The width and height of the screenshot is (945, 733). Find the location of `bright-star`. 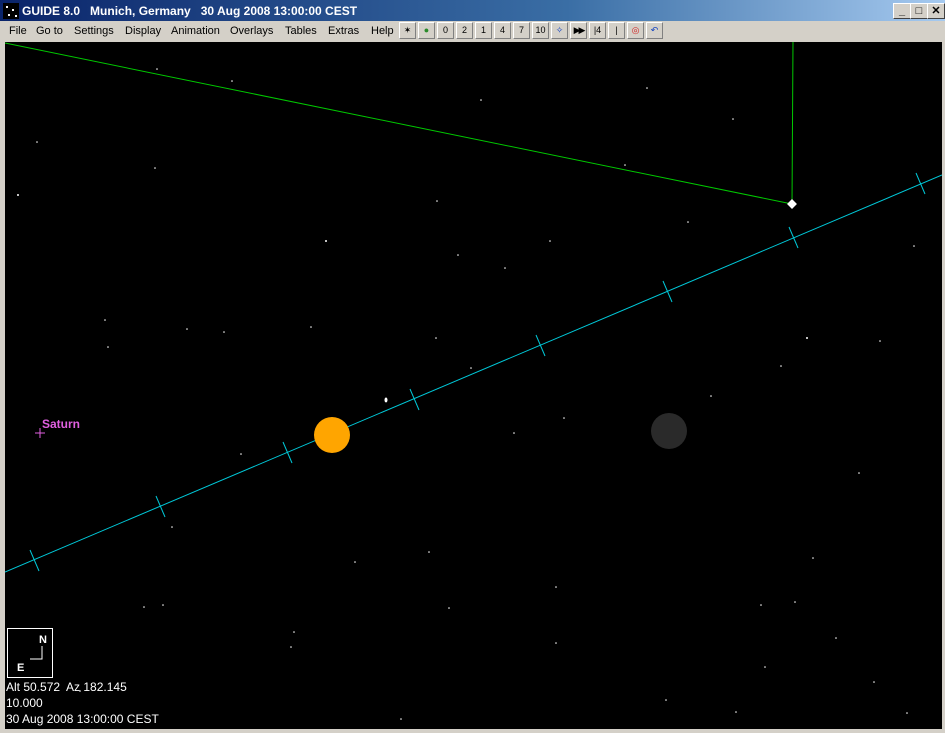

bright-star is located at coordinates (386, 400).